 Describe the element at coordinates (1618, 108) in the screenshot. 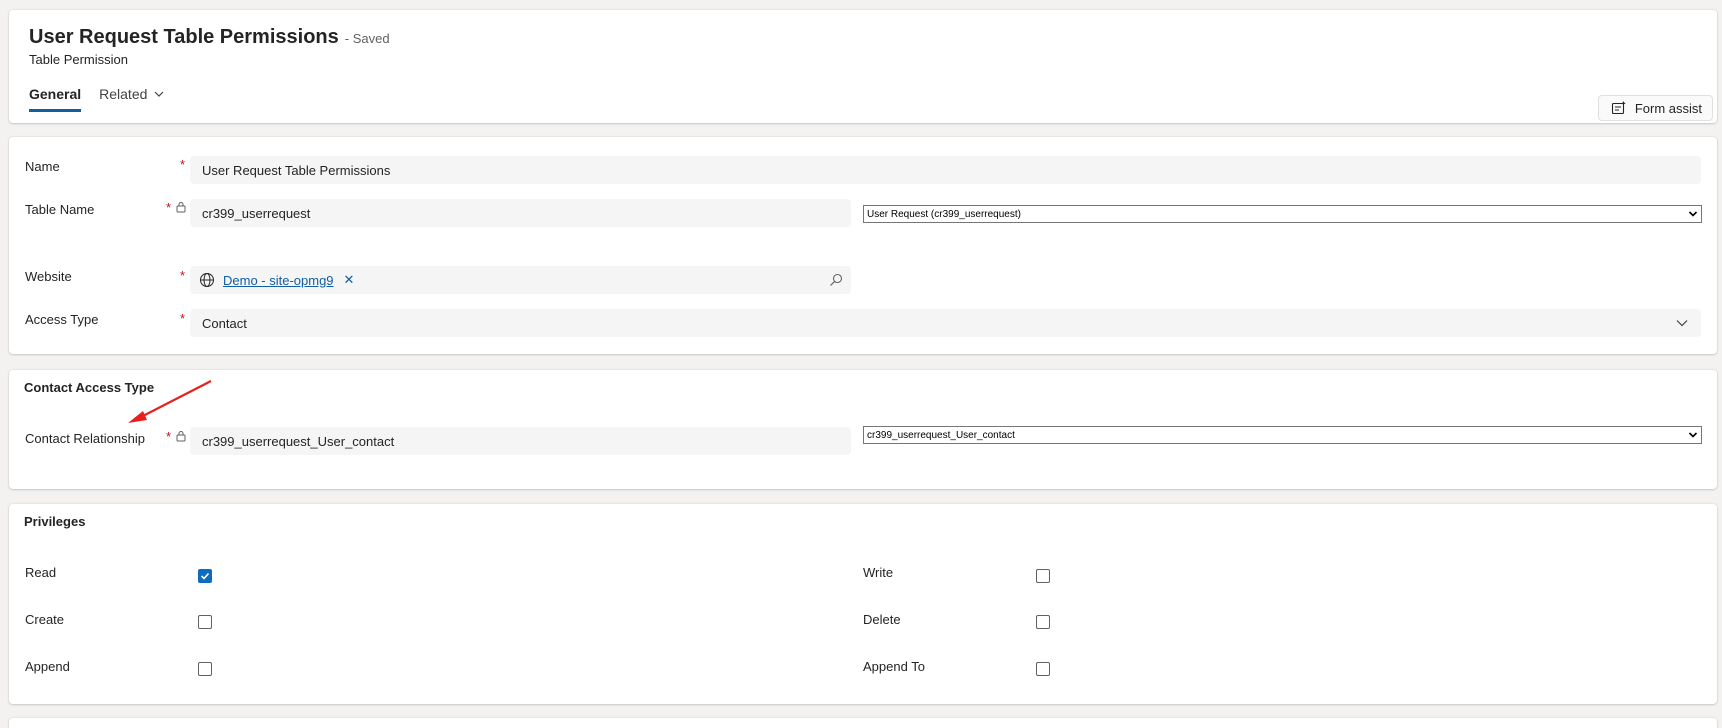

I see `form-assist-icon` at that location.